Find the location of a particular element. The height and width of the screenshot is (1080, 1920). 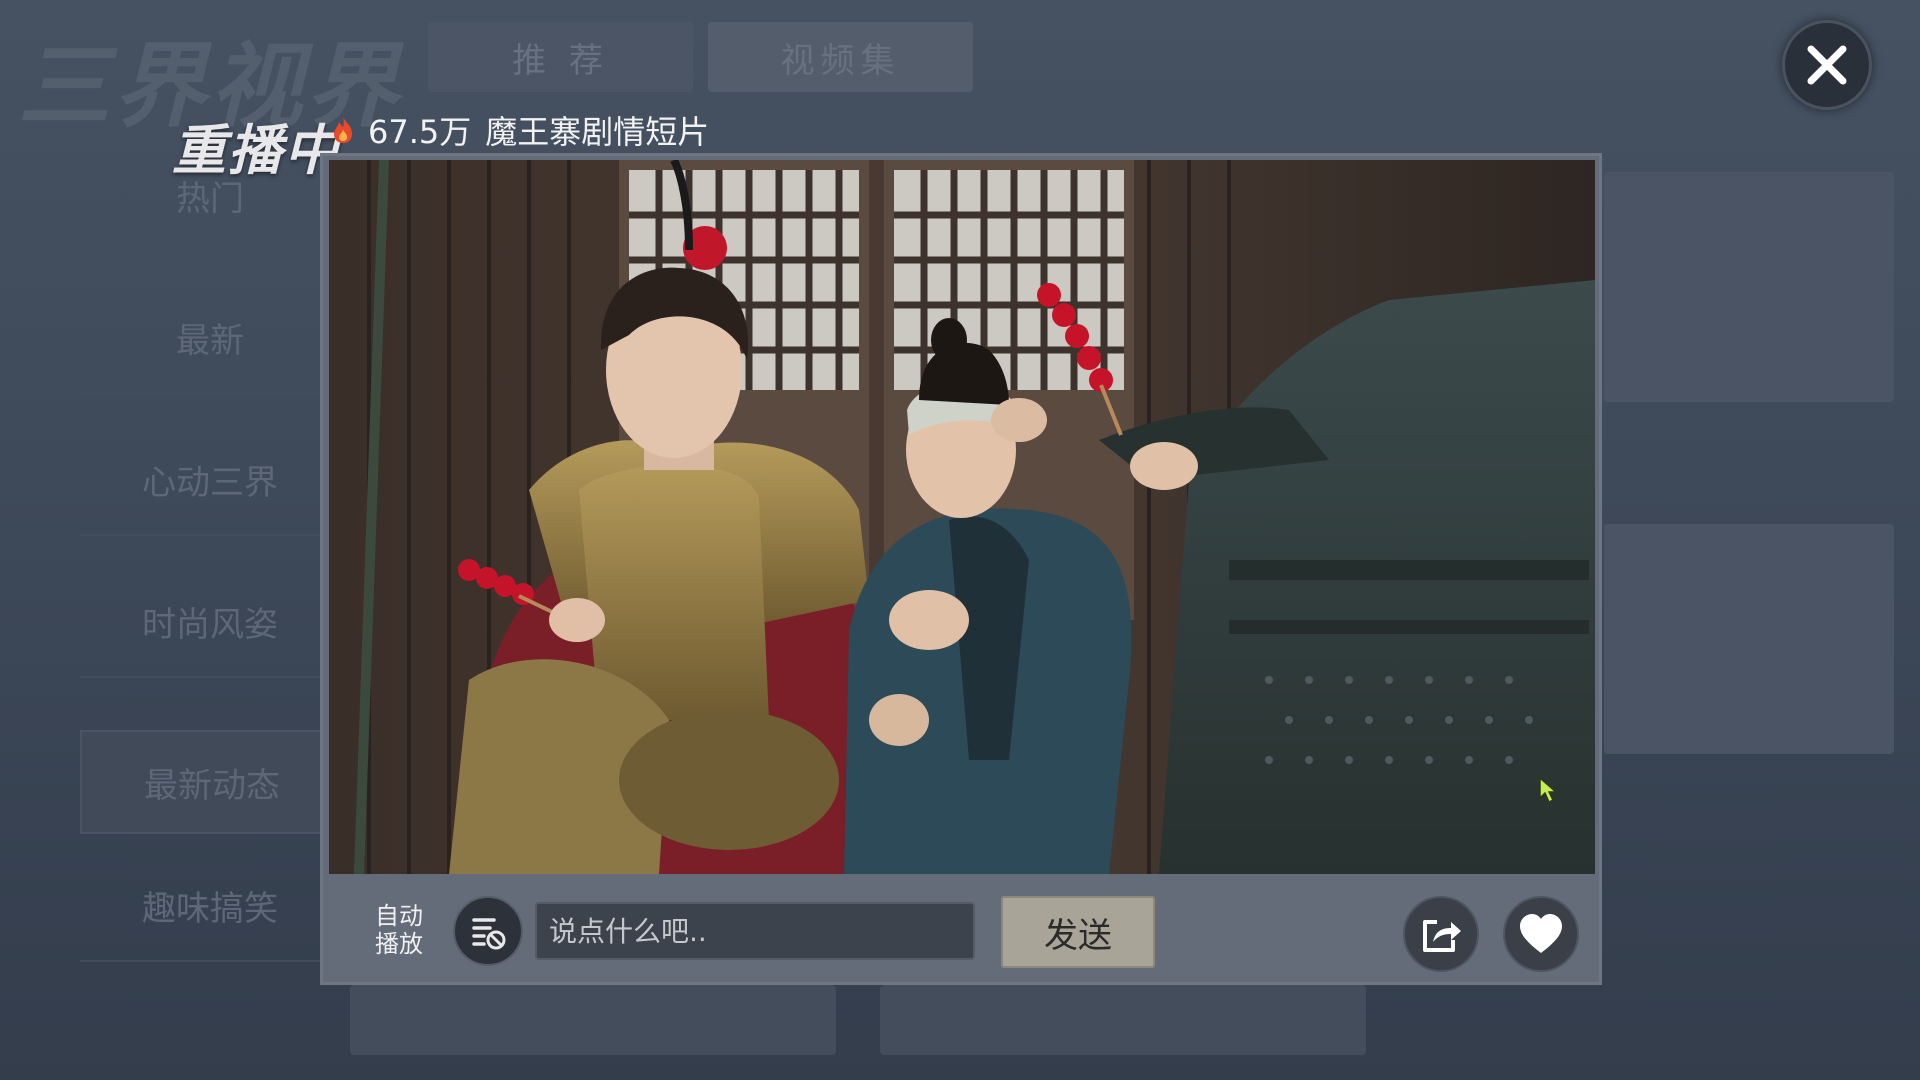

like-button is located at coordinates (1541, 934).